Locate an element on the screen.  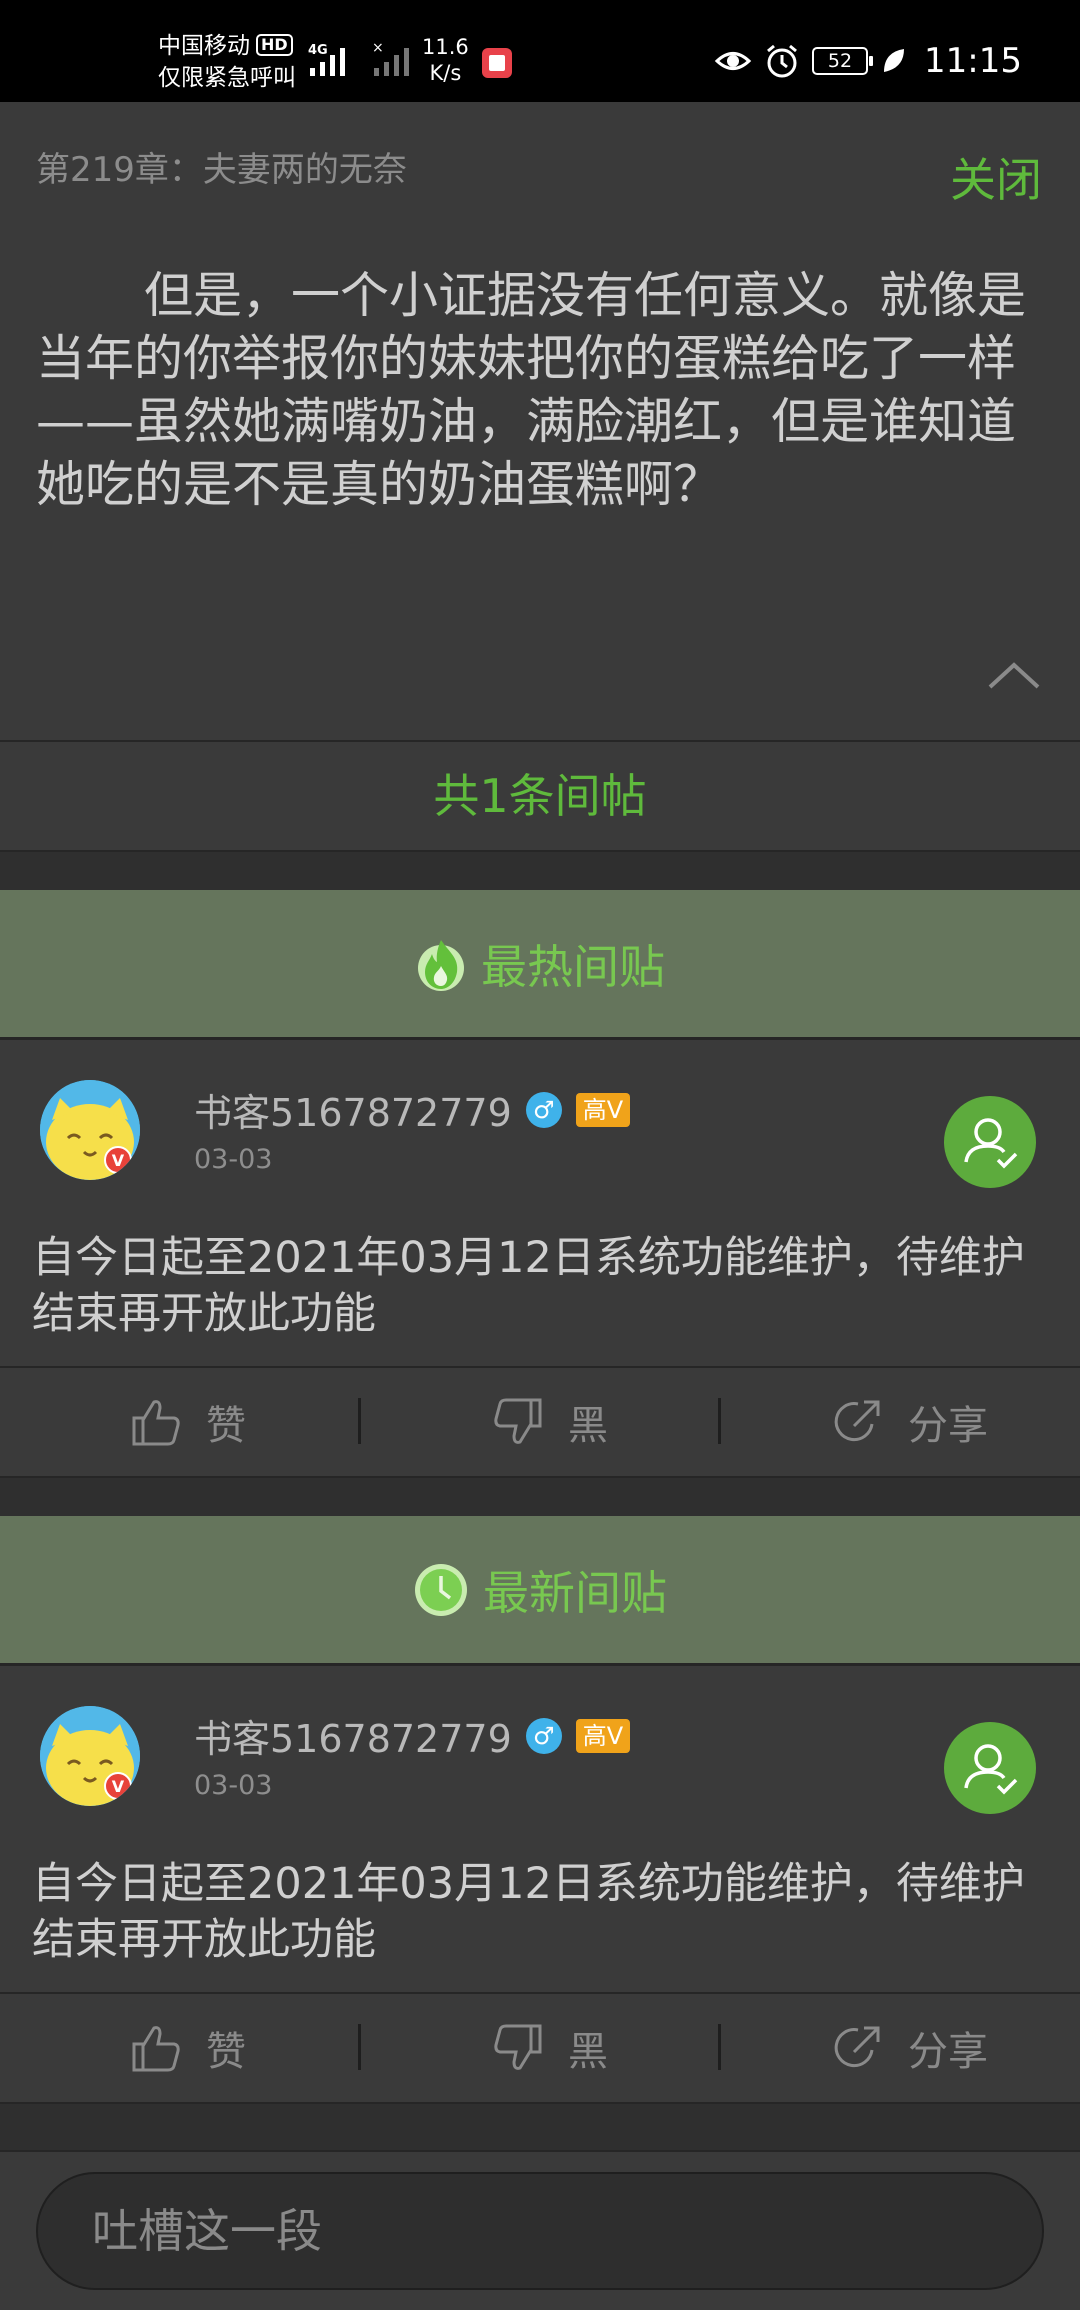
latest-post-actions: 赞 黑 分享 is located at coordinates (540, 2048).